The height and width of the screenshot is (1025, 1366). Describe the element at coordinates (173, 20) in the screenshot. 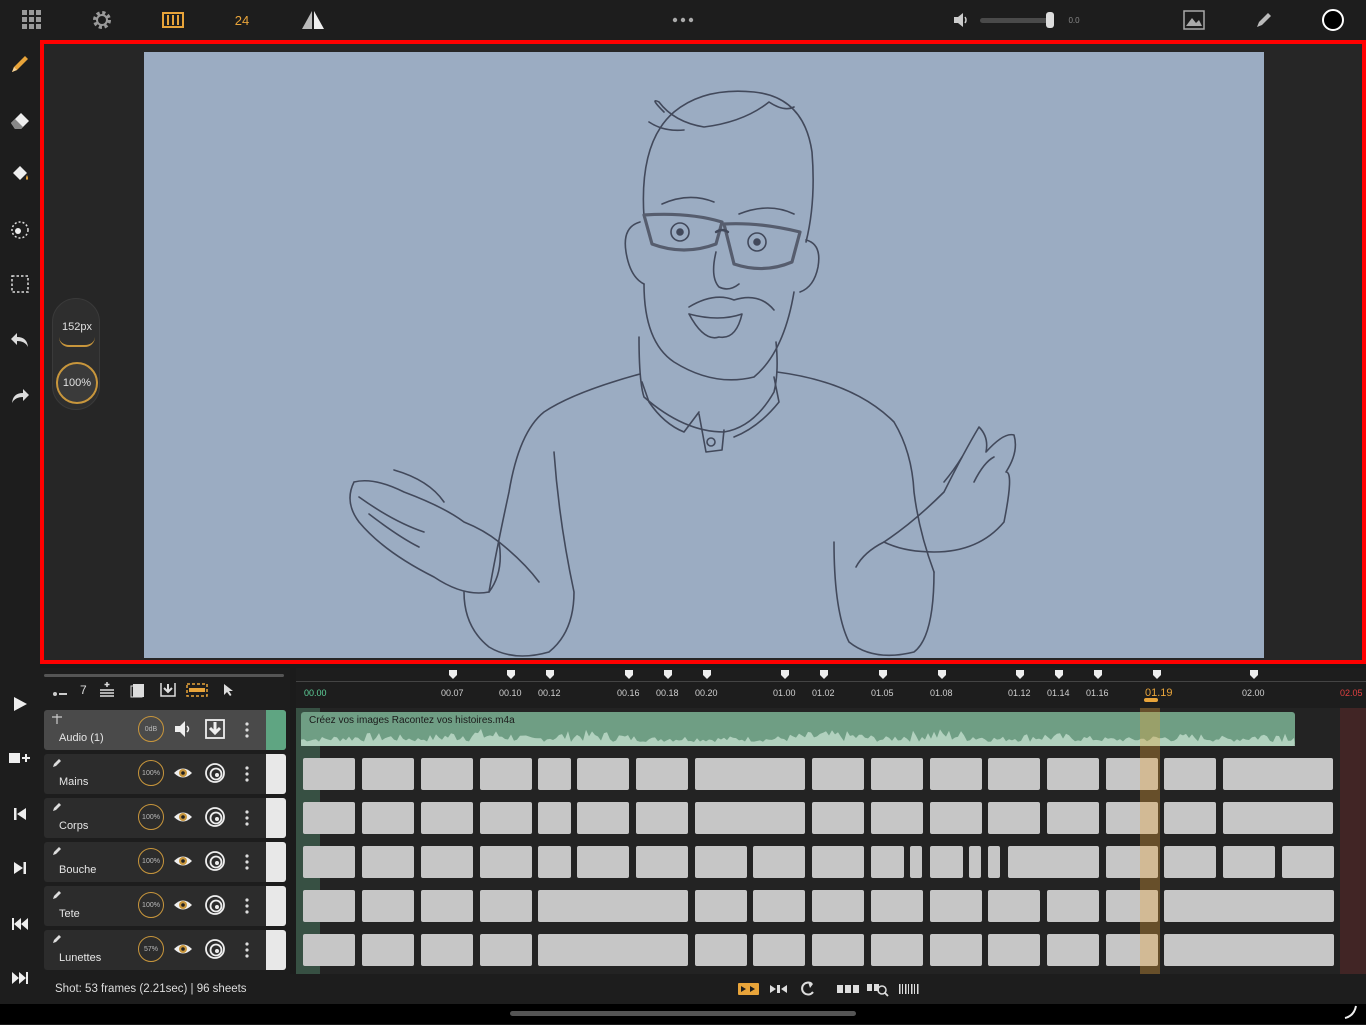

I see `film-icon` at that location.